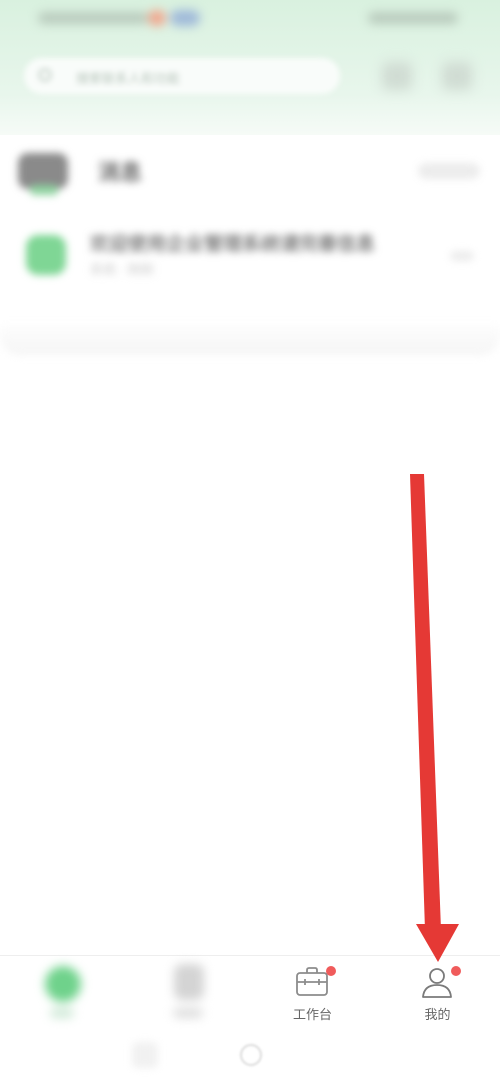 This screenshot has height=1083, width=500. What do you see at coordinates (62, 1013) in the screenshot?
I see `tab-home-label` at bounding box center [62, 1013].